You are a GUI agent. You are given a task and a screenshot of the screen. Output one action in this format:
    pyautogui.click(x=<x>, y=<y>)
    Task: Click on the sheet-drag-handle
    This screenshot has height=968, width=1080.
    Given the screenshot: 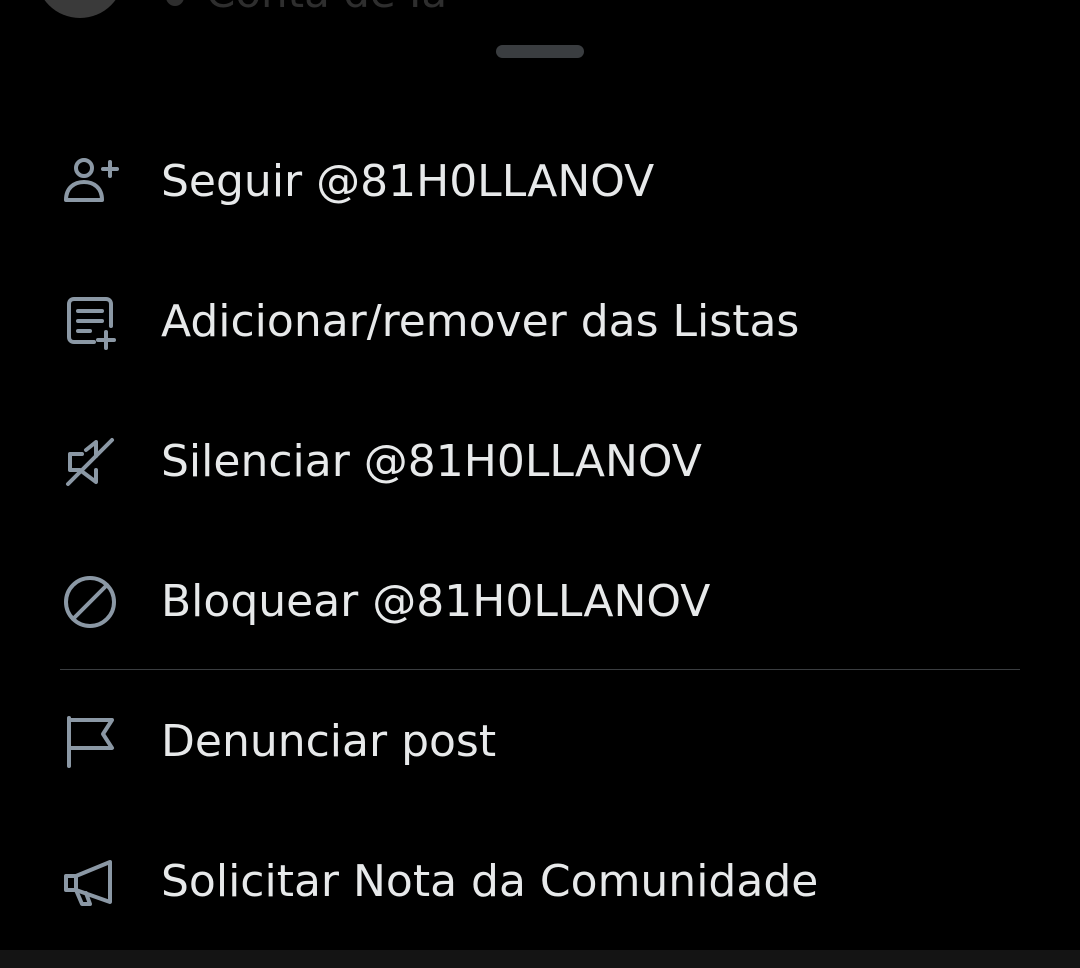 What is the action you would take?
    pyautogui.click(x=540, y=51)
    